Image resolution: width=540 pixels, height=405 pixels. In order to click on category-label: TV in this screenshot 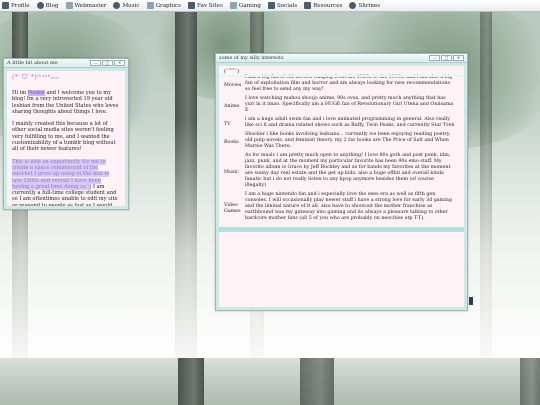, I will do `click(227, 124)`.